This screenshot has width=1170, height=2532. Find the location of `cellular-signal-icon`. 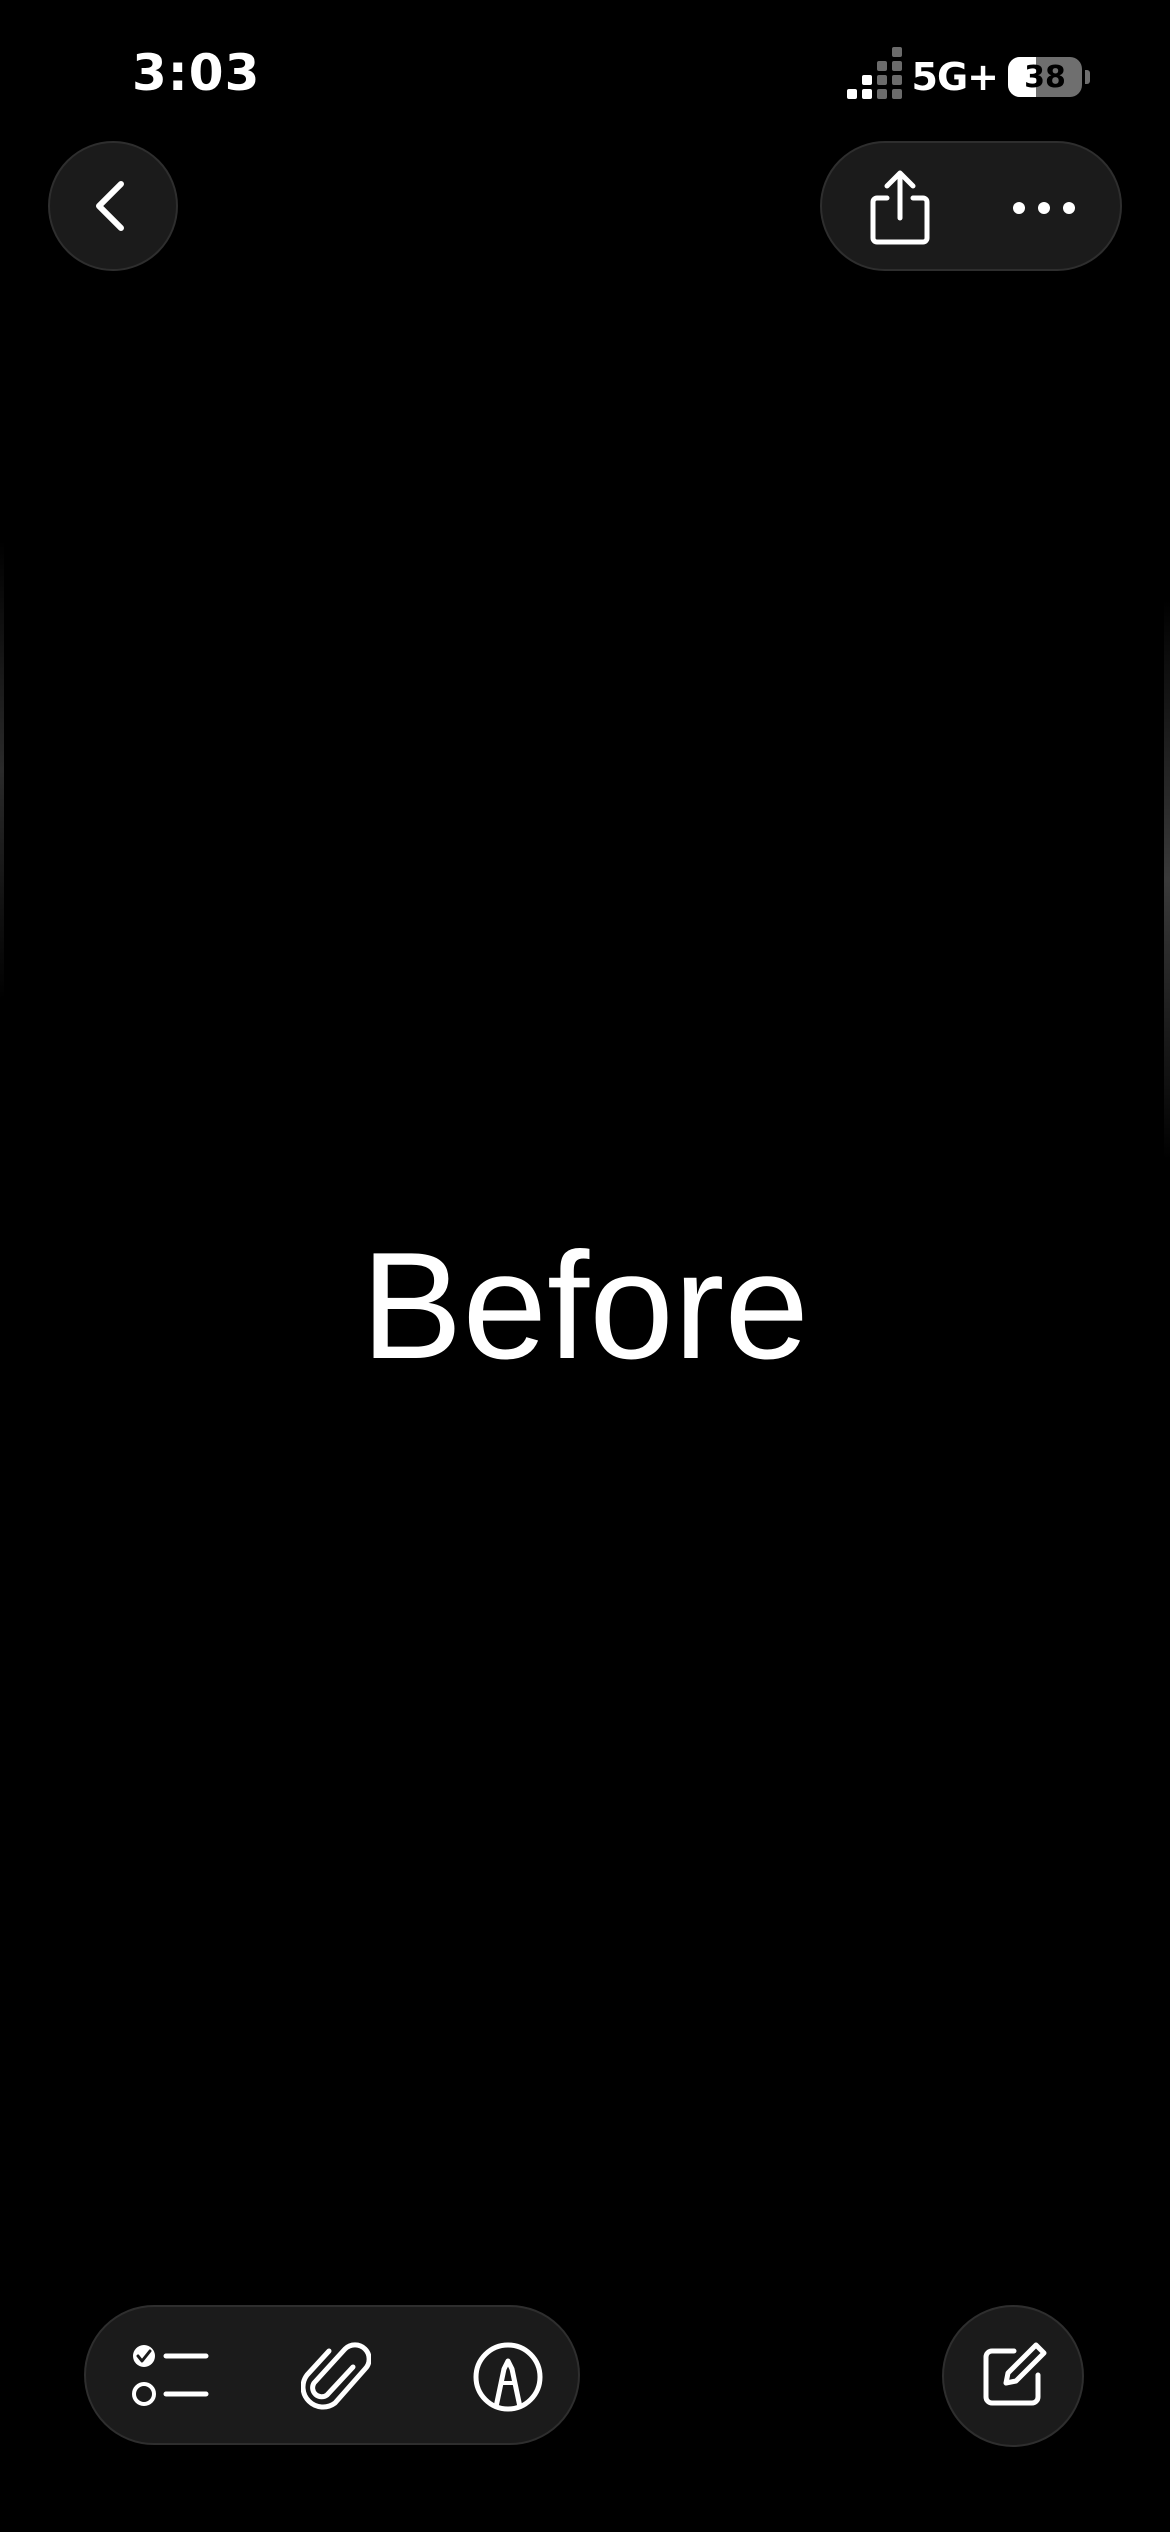

cellular-signal-icon is located at coordinates (874, 73).